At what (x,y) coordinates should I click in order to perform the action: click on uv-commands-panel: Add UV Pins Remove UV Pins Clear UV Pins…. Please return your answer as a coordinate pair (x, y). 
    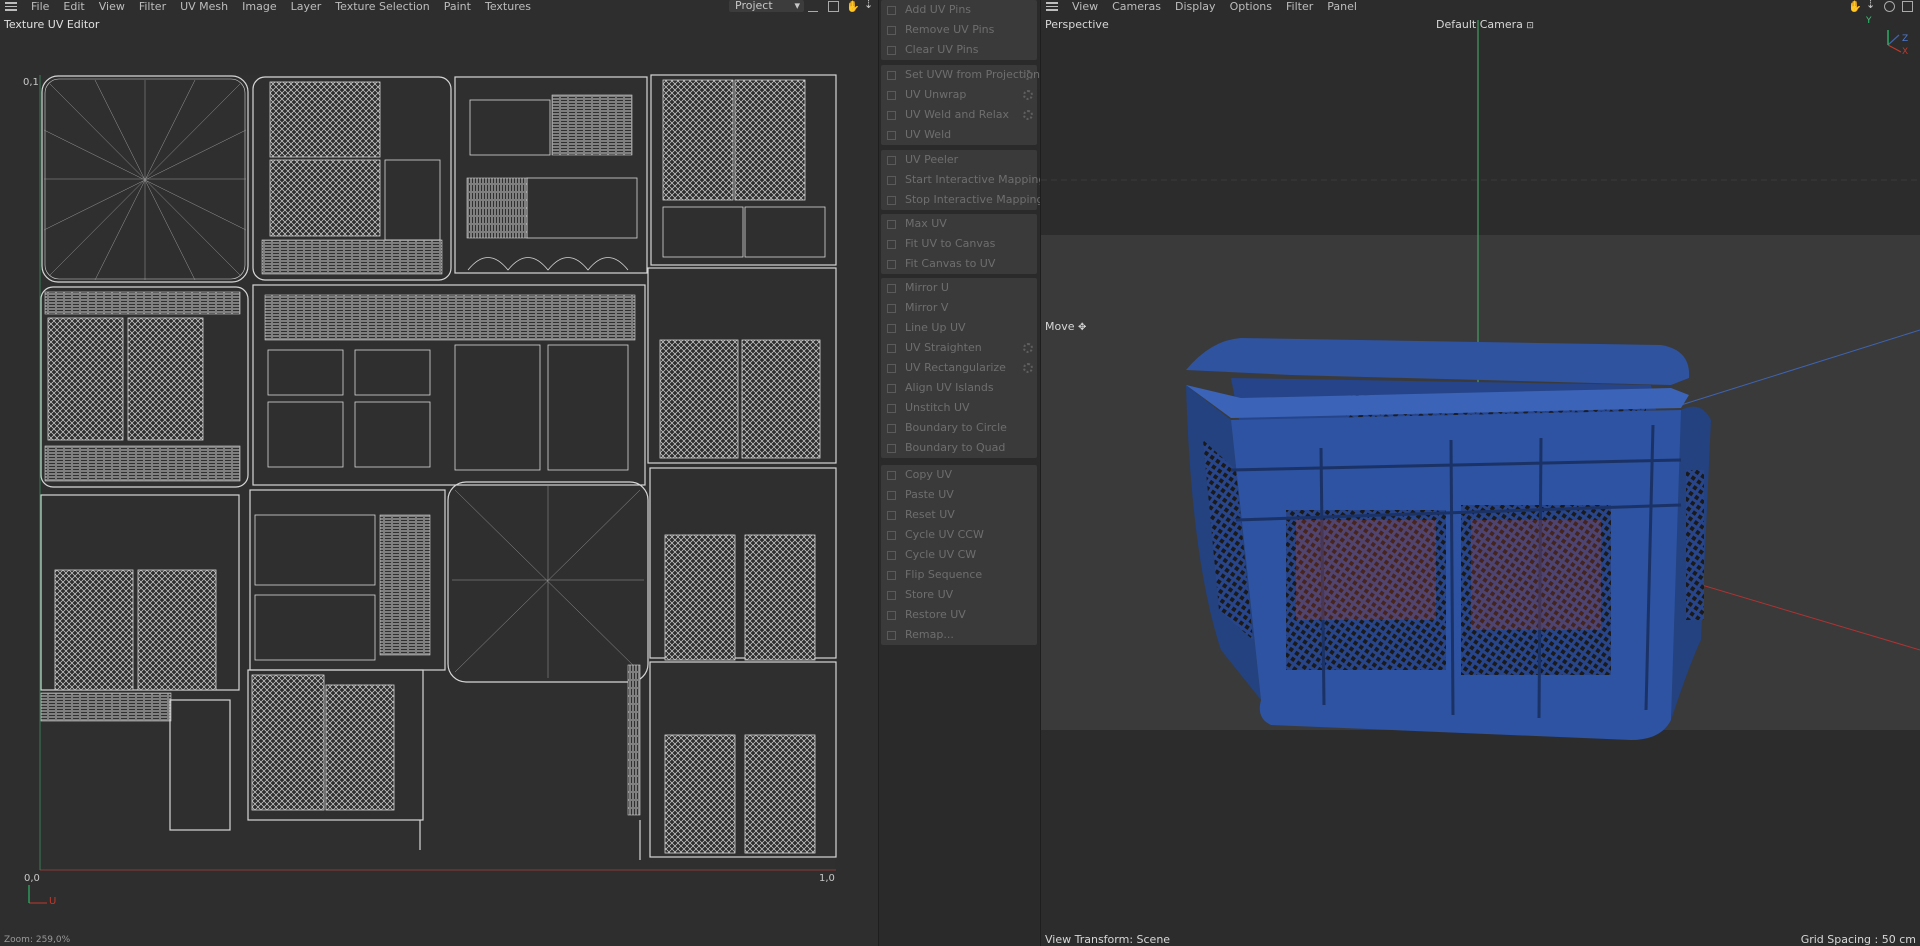
    Looking at the image, I should click on (962, 473).